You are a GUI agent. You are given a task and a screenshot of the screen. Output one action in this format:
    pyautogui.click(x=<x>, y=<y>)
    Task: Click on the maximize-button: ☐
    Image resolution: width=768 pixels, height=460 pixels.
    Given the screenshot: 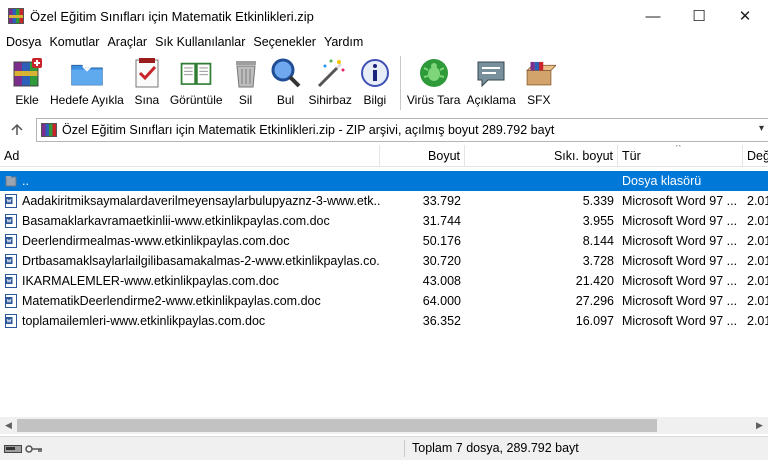 What is the action you would take?
    pyautogui.click(x=699, y=16)
    